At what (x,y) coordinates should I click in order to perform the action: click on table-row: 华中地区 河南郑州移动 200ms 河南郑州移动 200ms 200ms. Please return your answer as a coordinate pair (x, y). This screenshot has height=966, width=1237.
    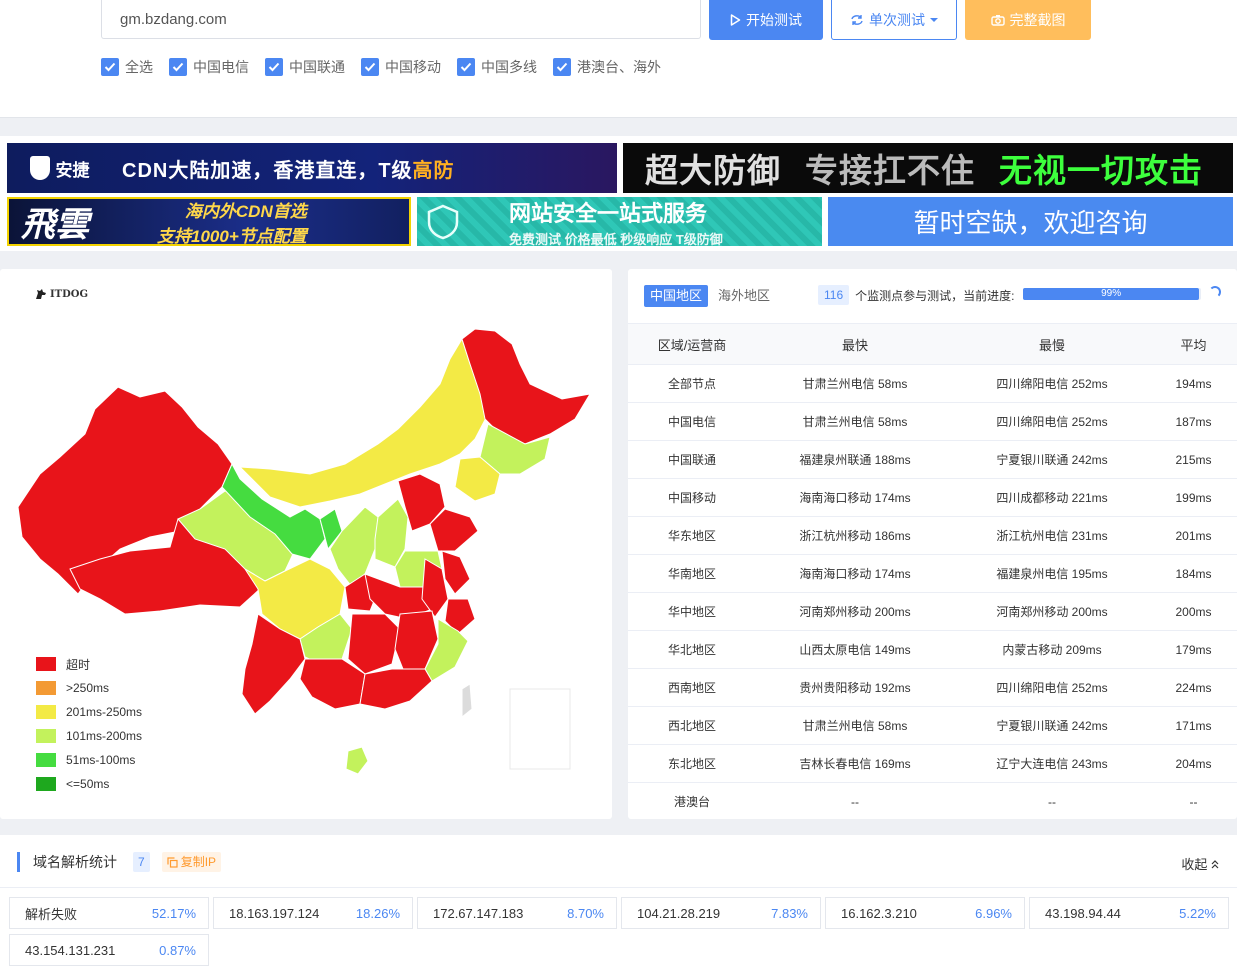
    Looking at the image, I should click on (932, 611).